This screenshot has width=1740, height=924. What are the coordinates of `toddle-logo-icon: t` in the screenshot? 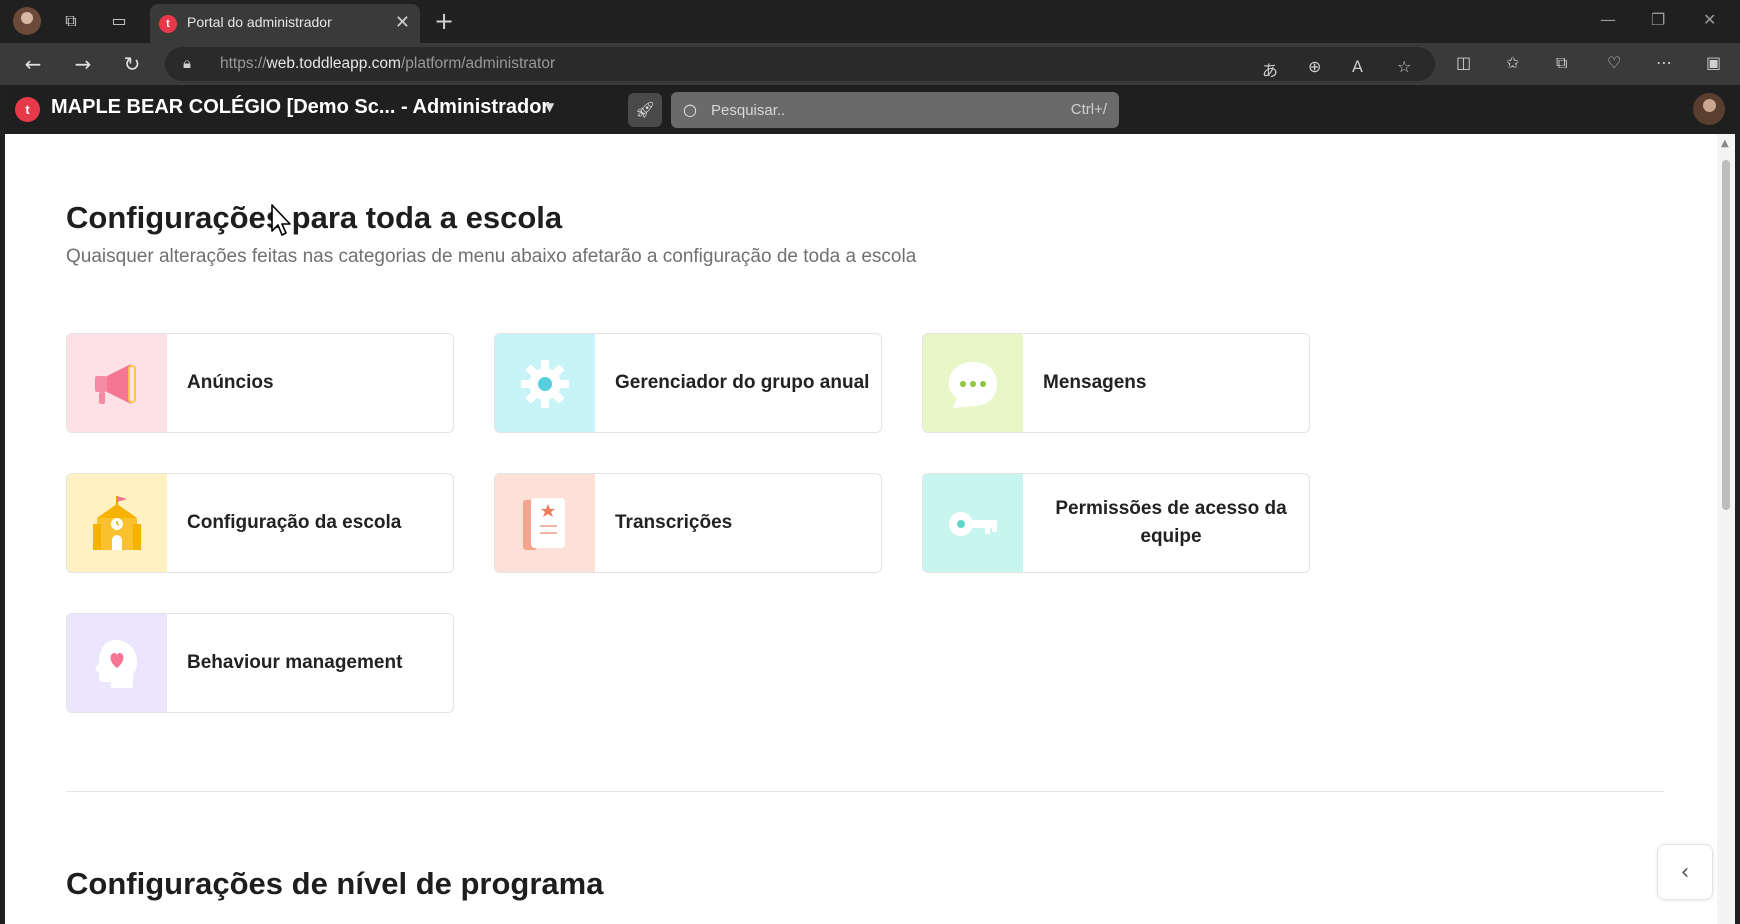 It's located at (27, 109).